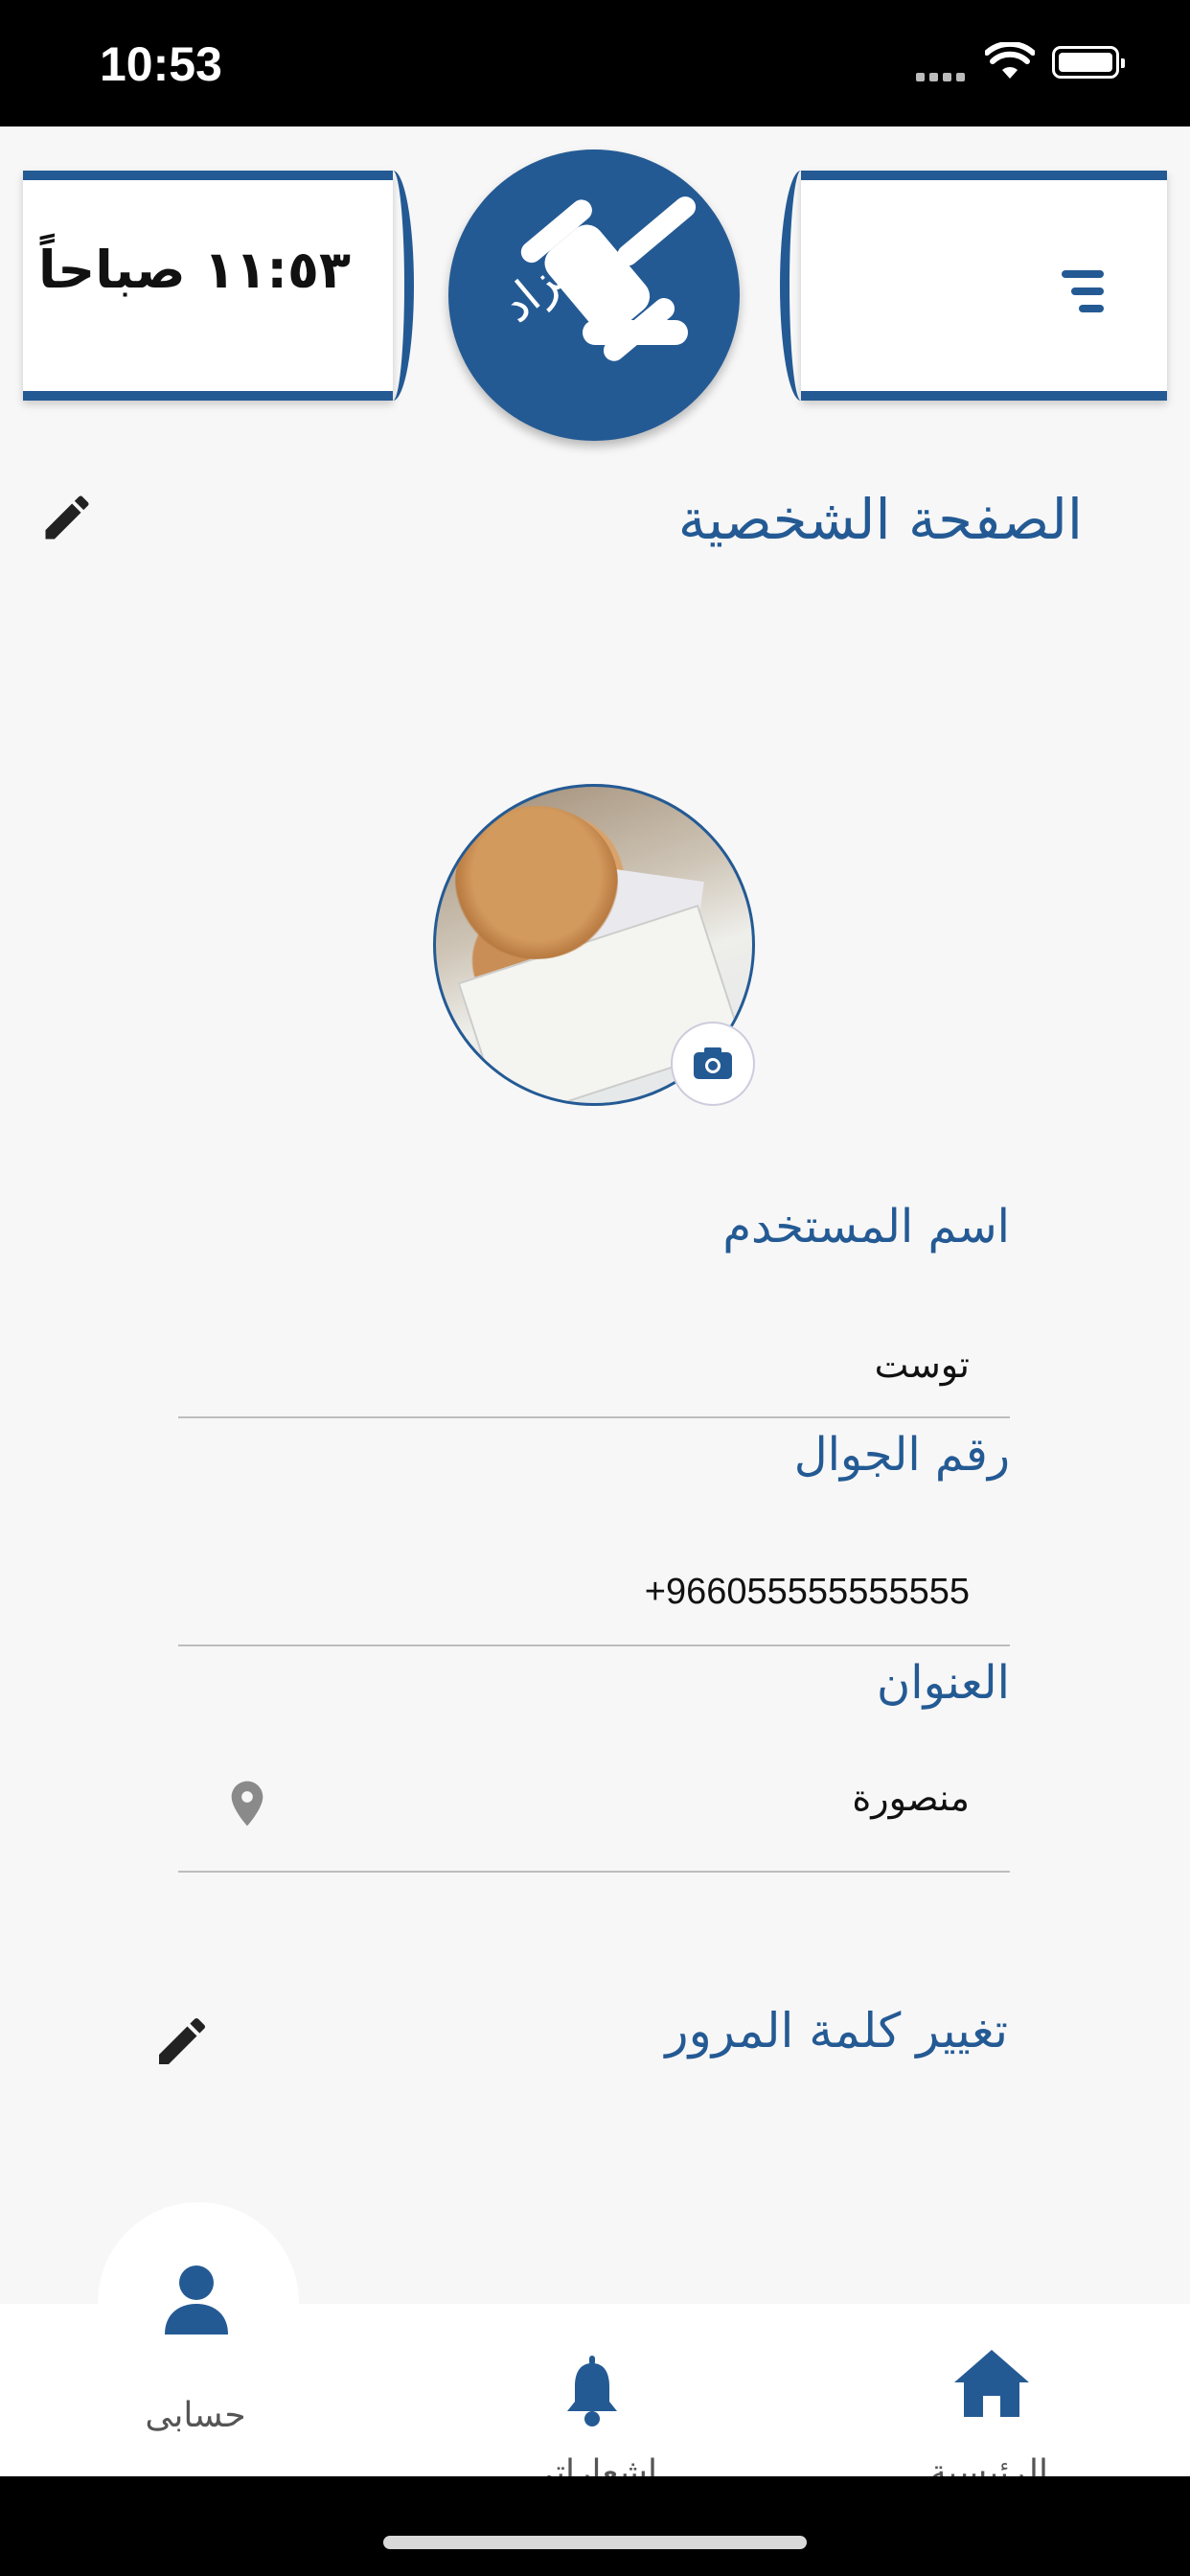 The image size is (1190, 2576). Describe the element at coordinates (880, 519) in the screenshot. I see `page-title: الصفحة الشخصية` at that location.